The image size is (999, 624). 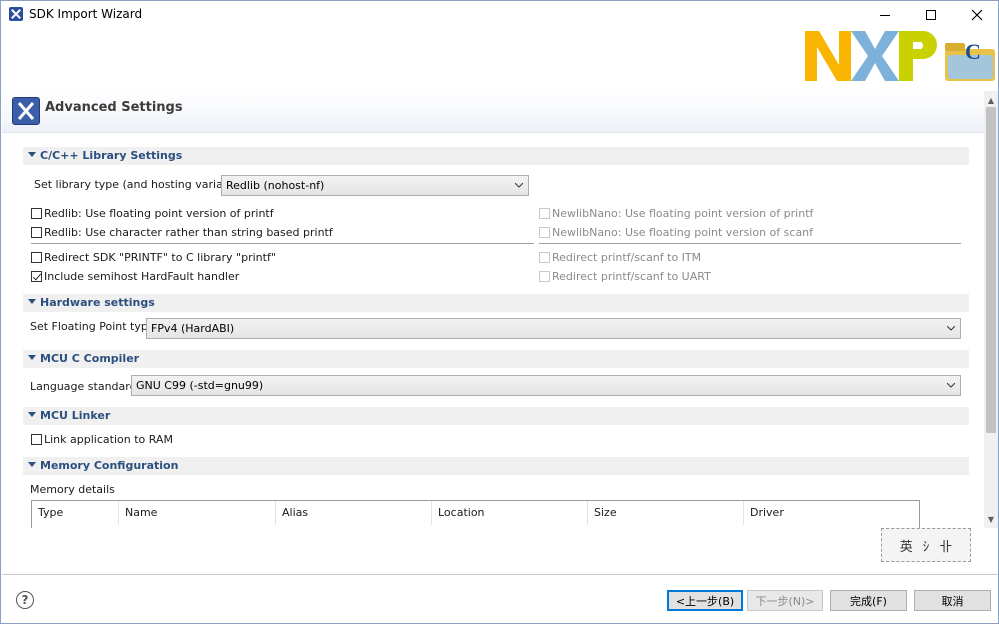 What do you see at coordinates (500, 574) in the screenshot?
I see `footer-separator` at bounding box center [500, 574].